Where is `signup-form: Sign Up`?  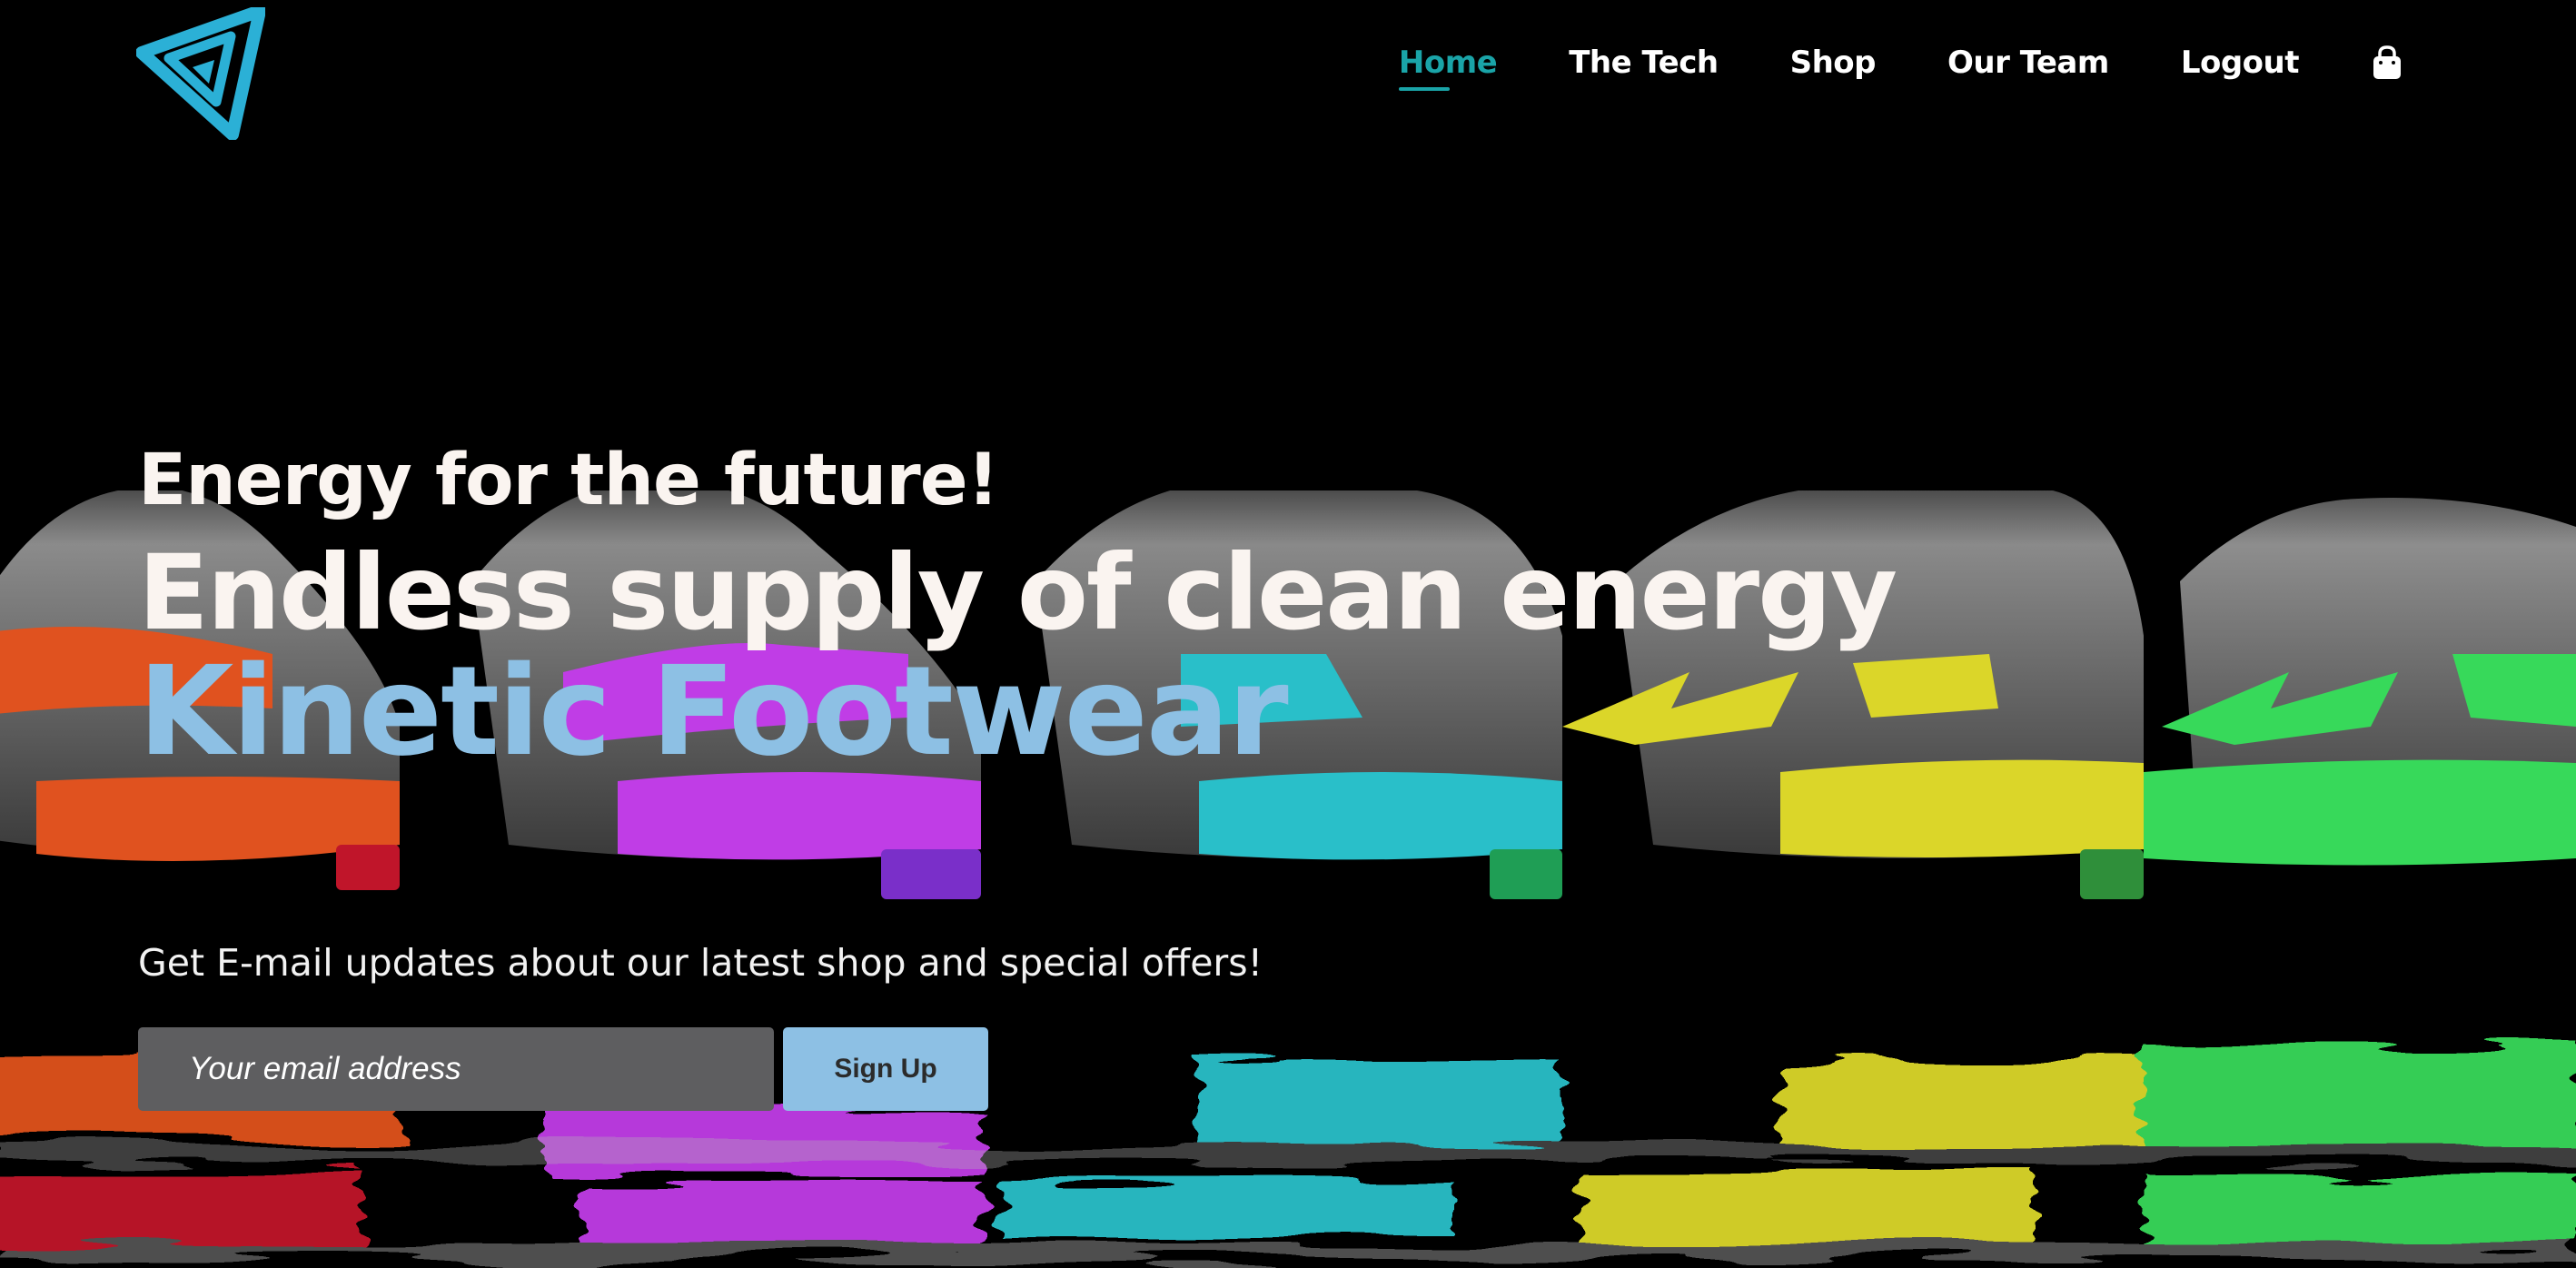
signup-form: Sign Up is located at coordinates (700, 1069).